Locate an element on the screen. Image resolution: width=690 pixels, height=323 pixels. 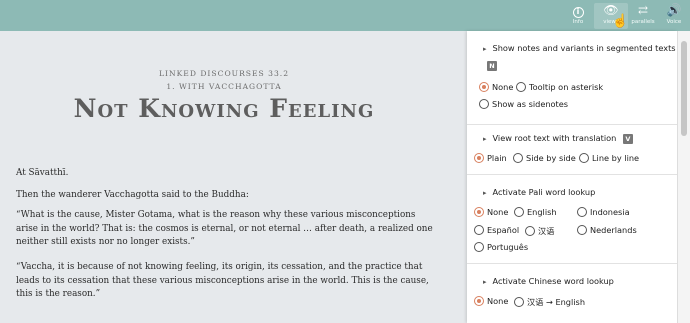
pali-option-none: None is located at coordinates (491, 212).